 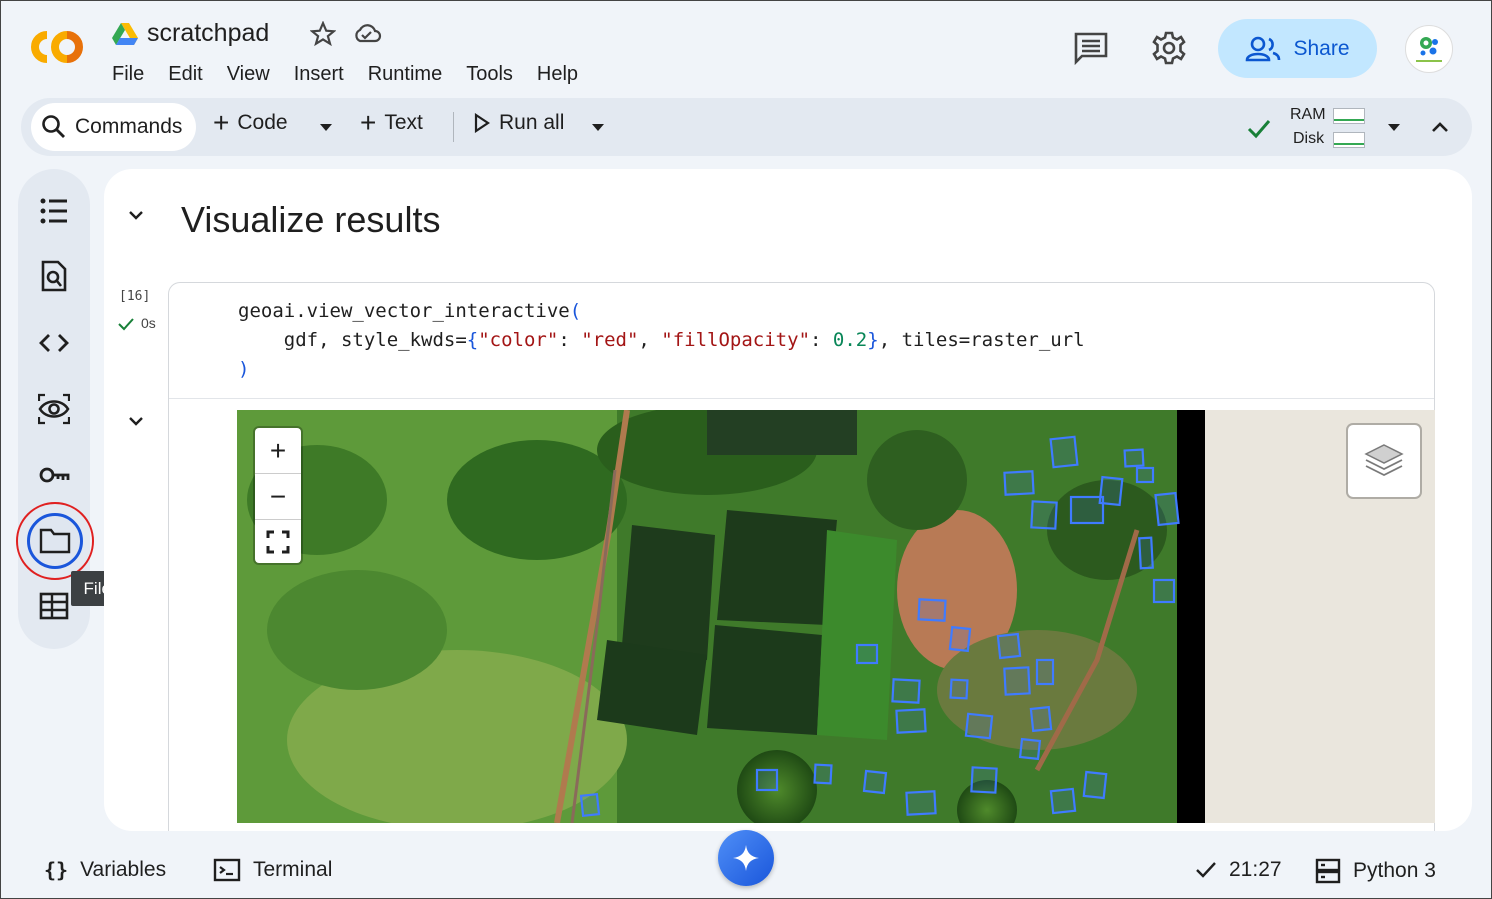 I want to click on variables-button: {} Variables, so click(x=105, y=870).